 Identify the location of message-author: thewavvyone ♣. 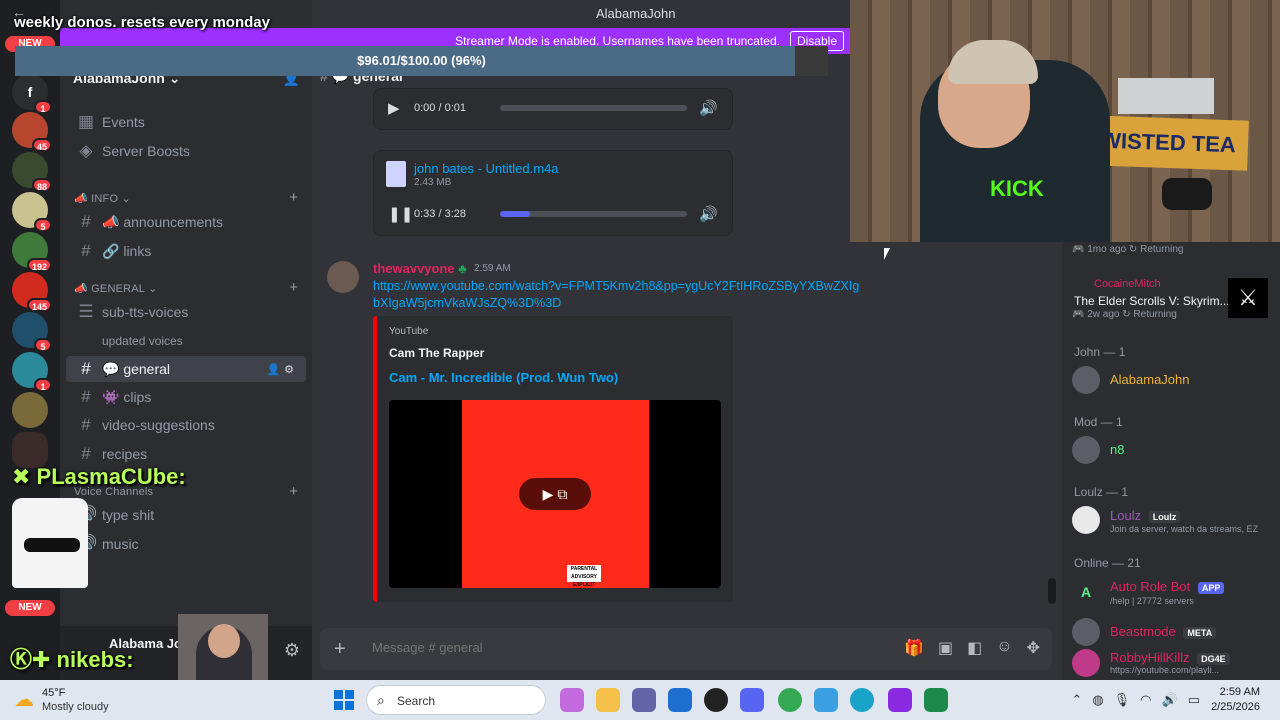
(420, 268).